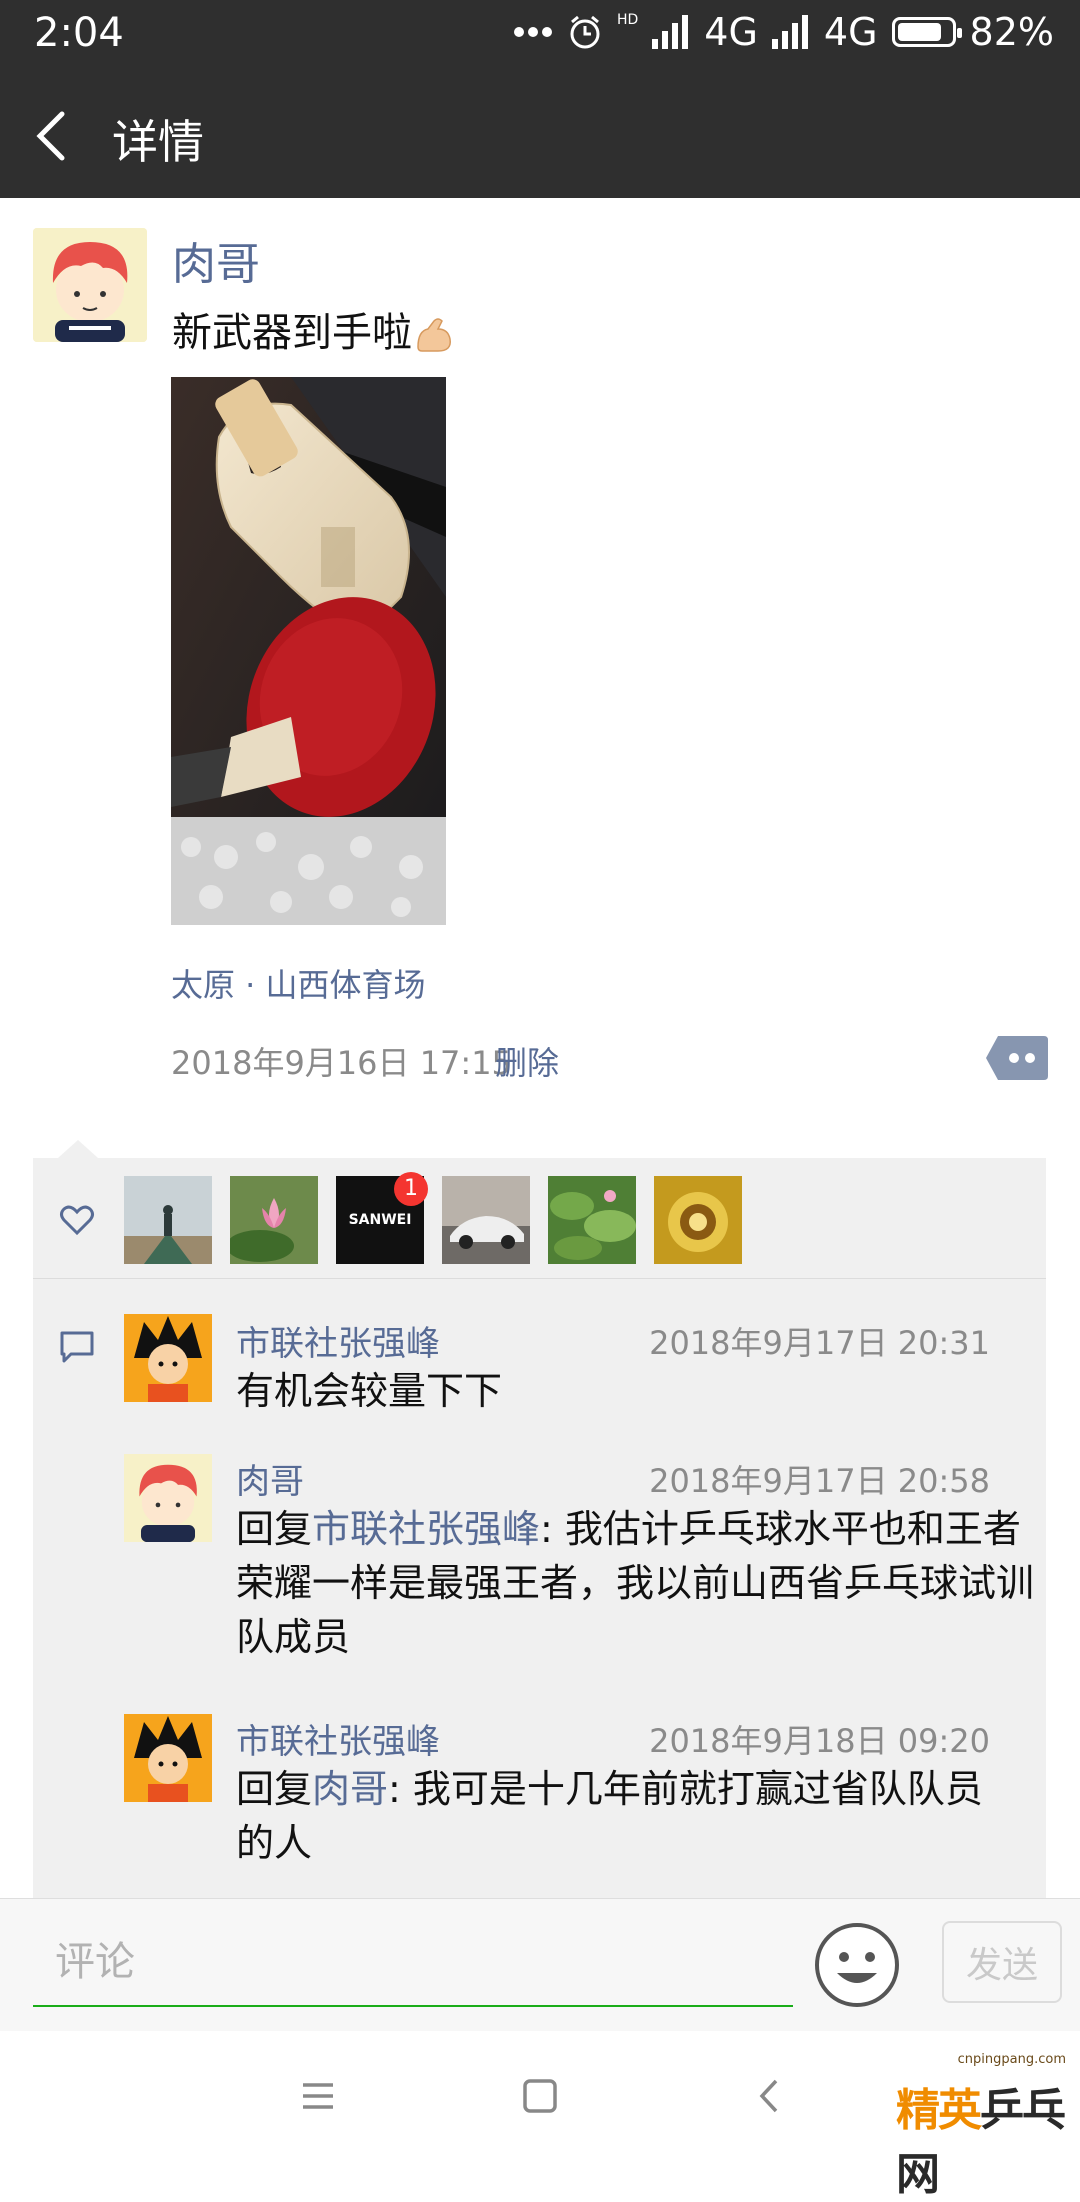 The height and width of the screenshot is (2202, 1080). I want to click on likes-row: SANWEI 1, so click(539, 1218).